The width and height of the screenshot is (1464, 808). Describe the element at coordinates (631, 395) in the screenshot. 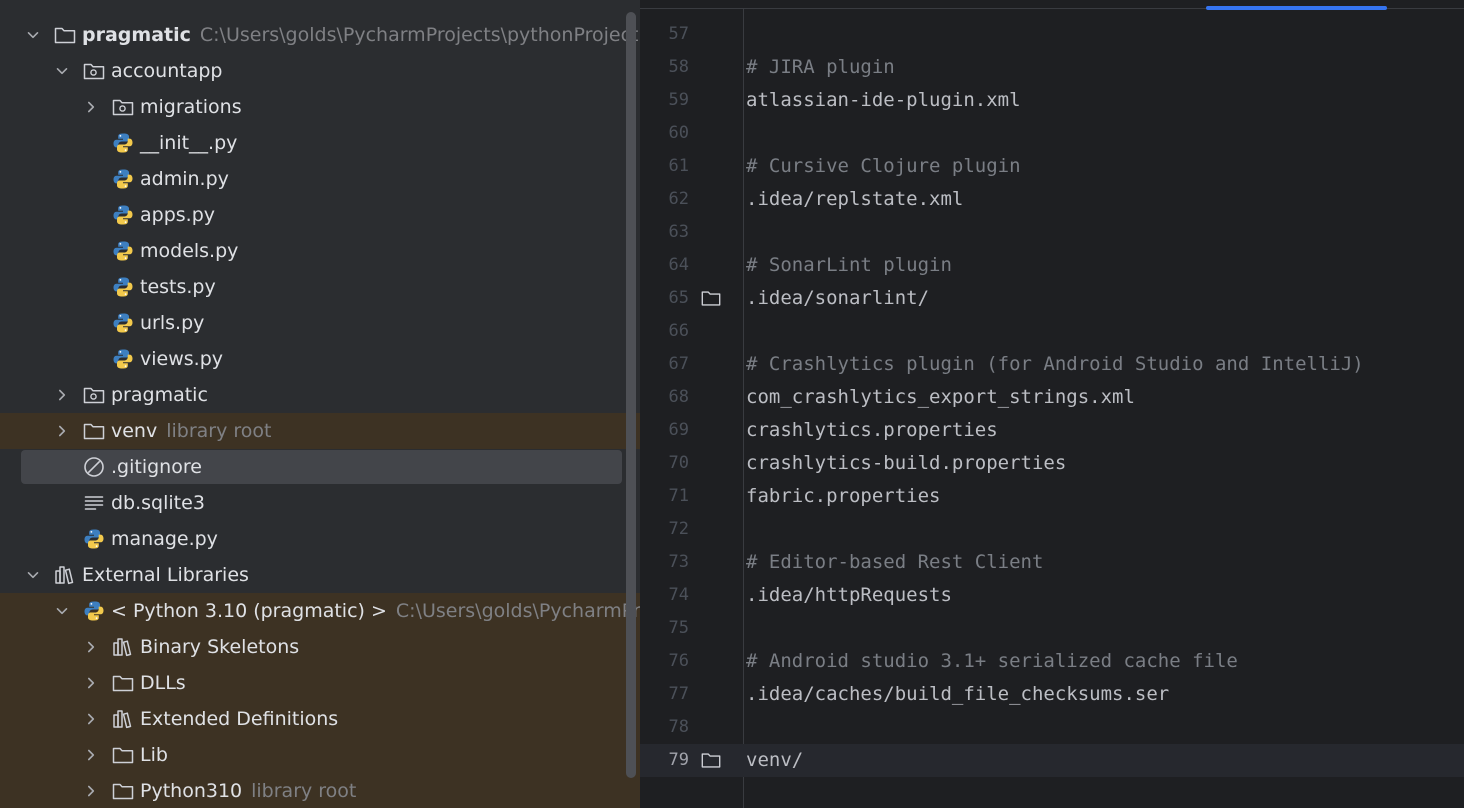

I see `project-tree-scrollbar` at that location.